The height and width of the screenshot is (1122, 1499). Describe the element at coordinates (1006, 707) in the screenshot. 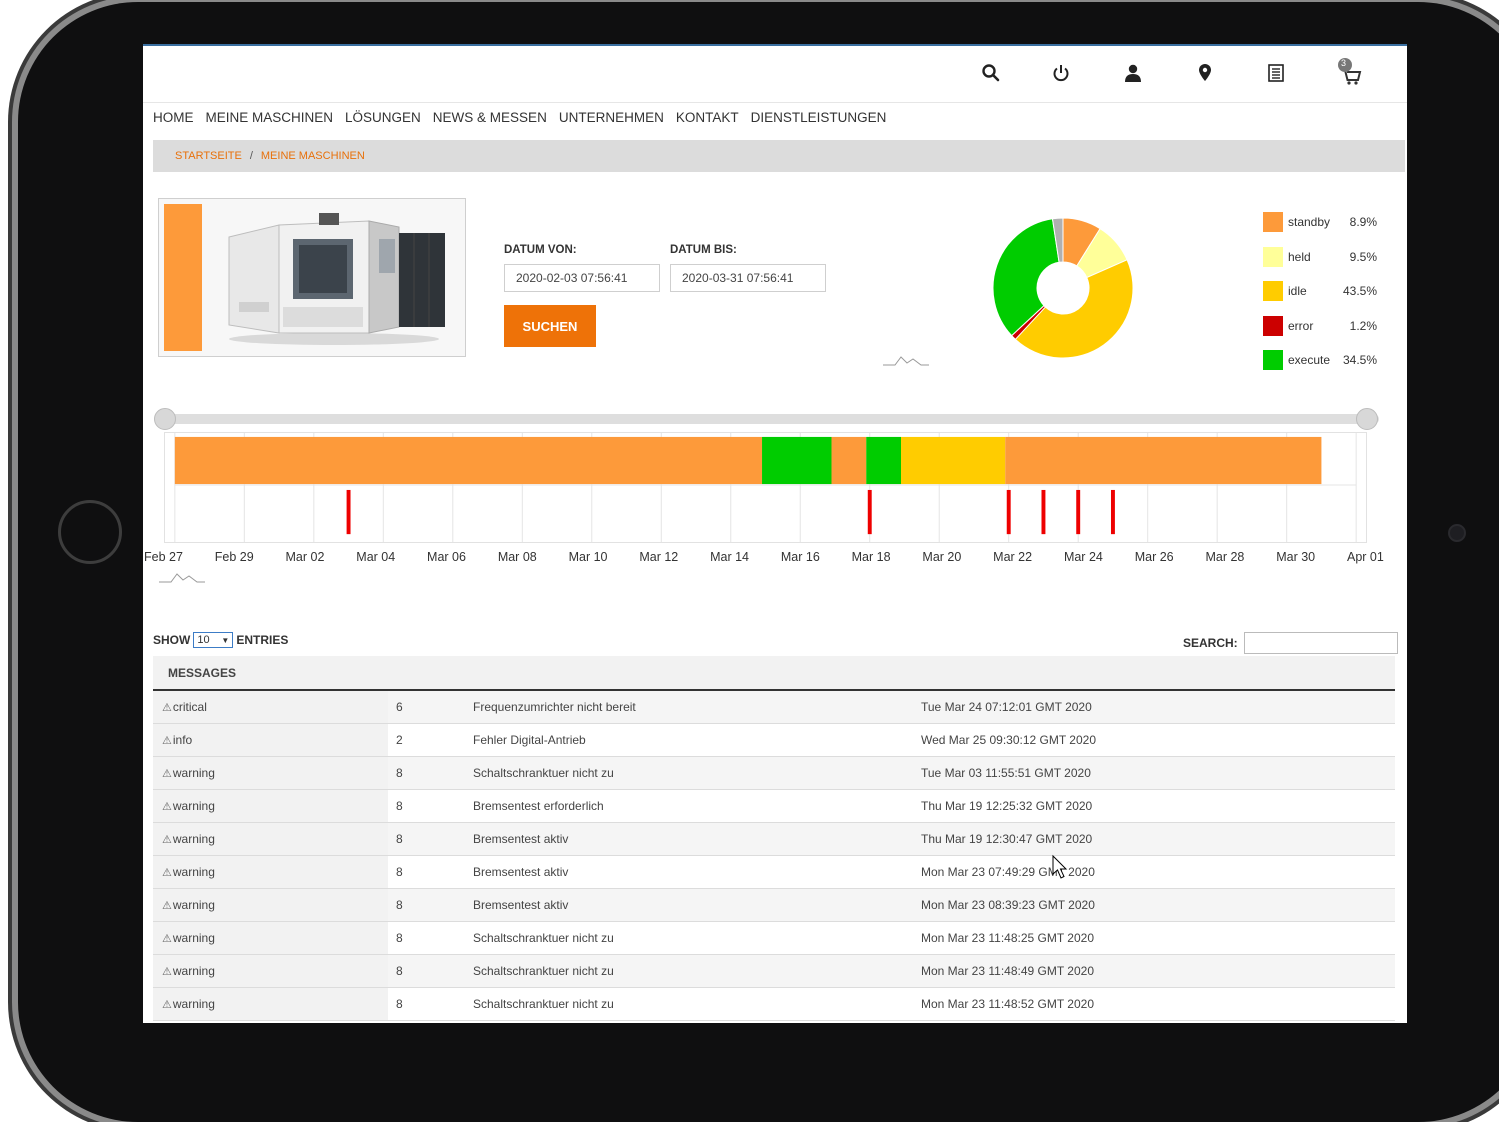

I see `message-time: Tue Mar 24 07:12:01 GMT 2020` at that location.